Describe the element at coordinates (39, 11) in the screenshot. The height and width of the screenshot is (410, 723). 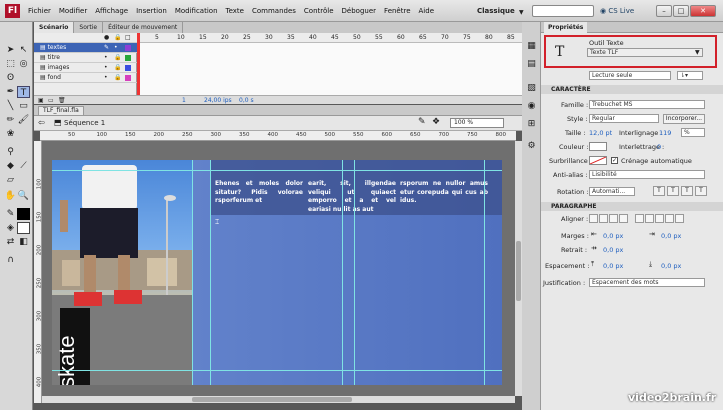
I see `menu-fichier: Fichier` at that location.